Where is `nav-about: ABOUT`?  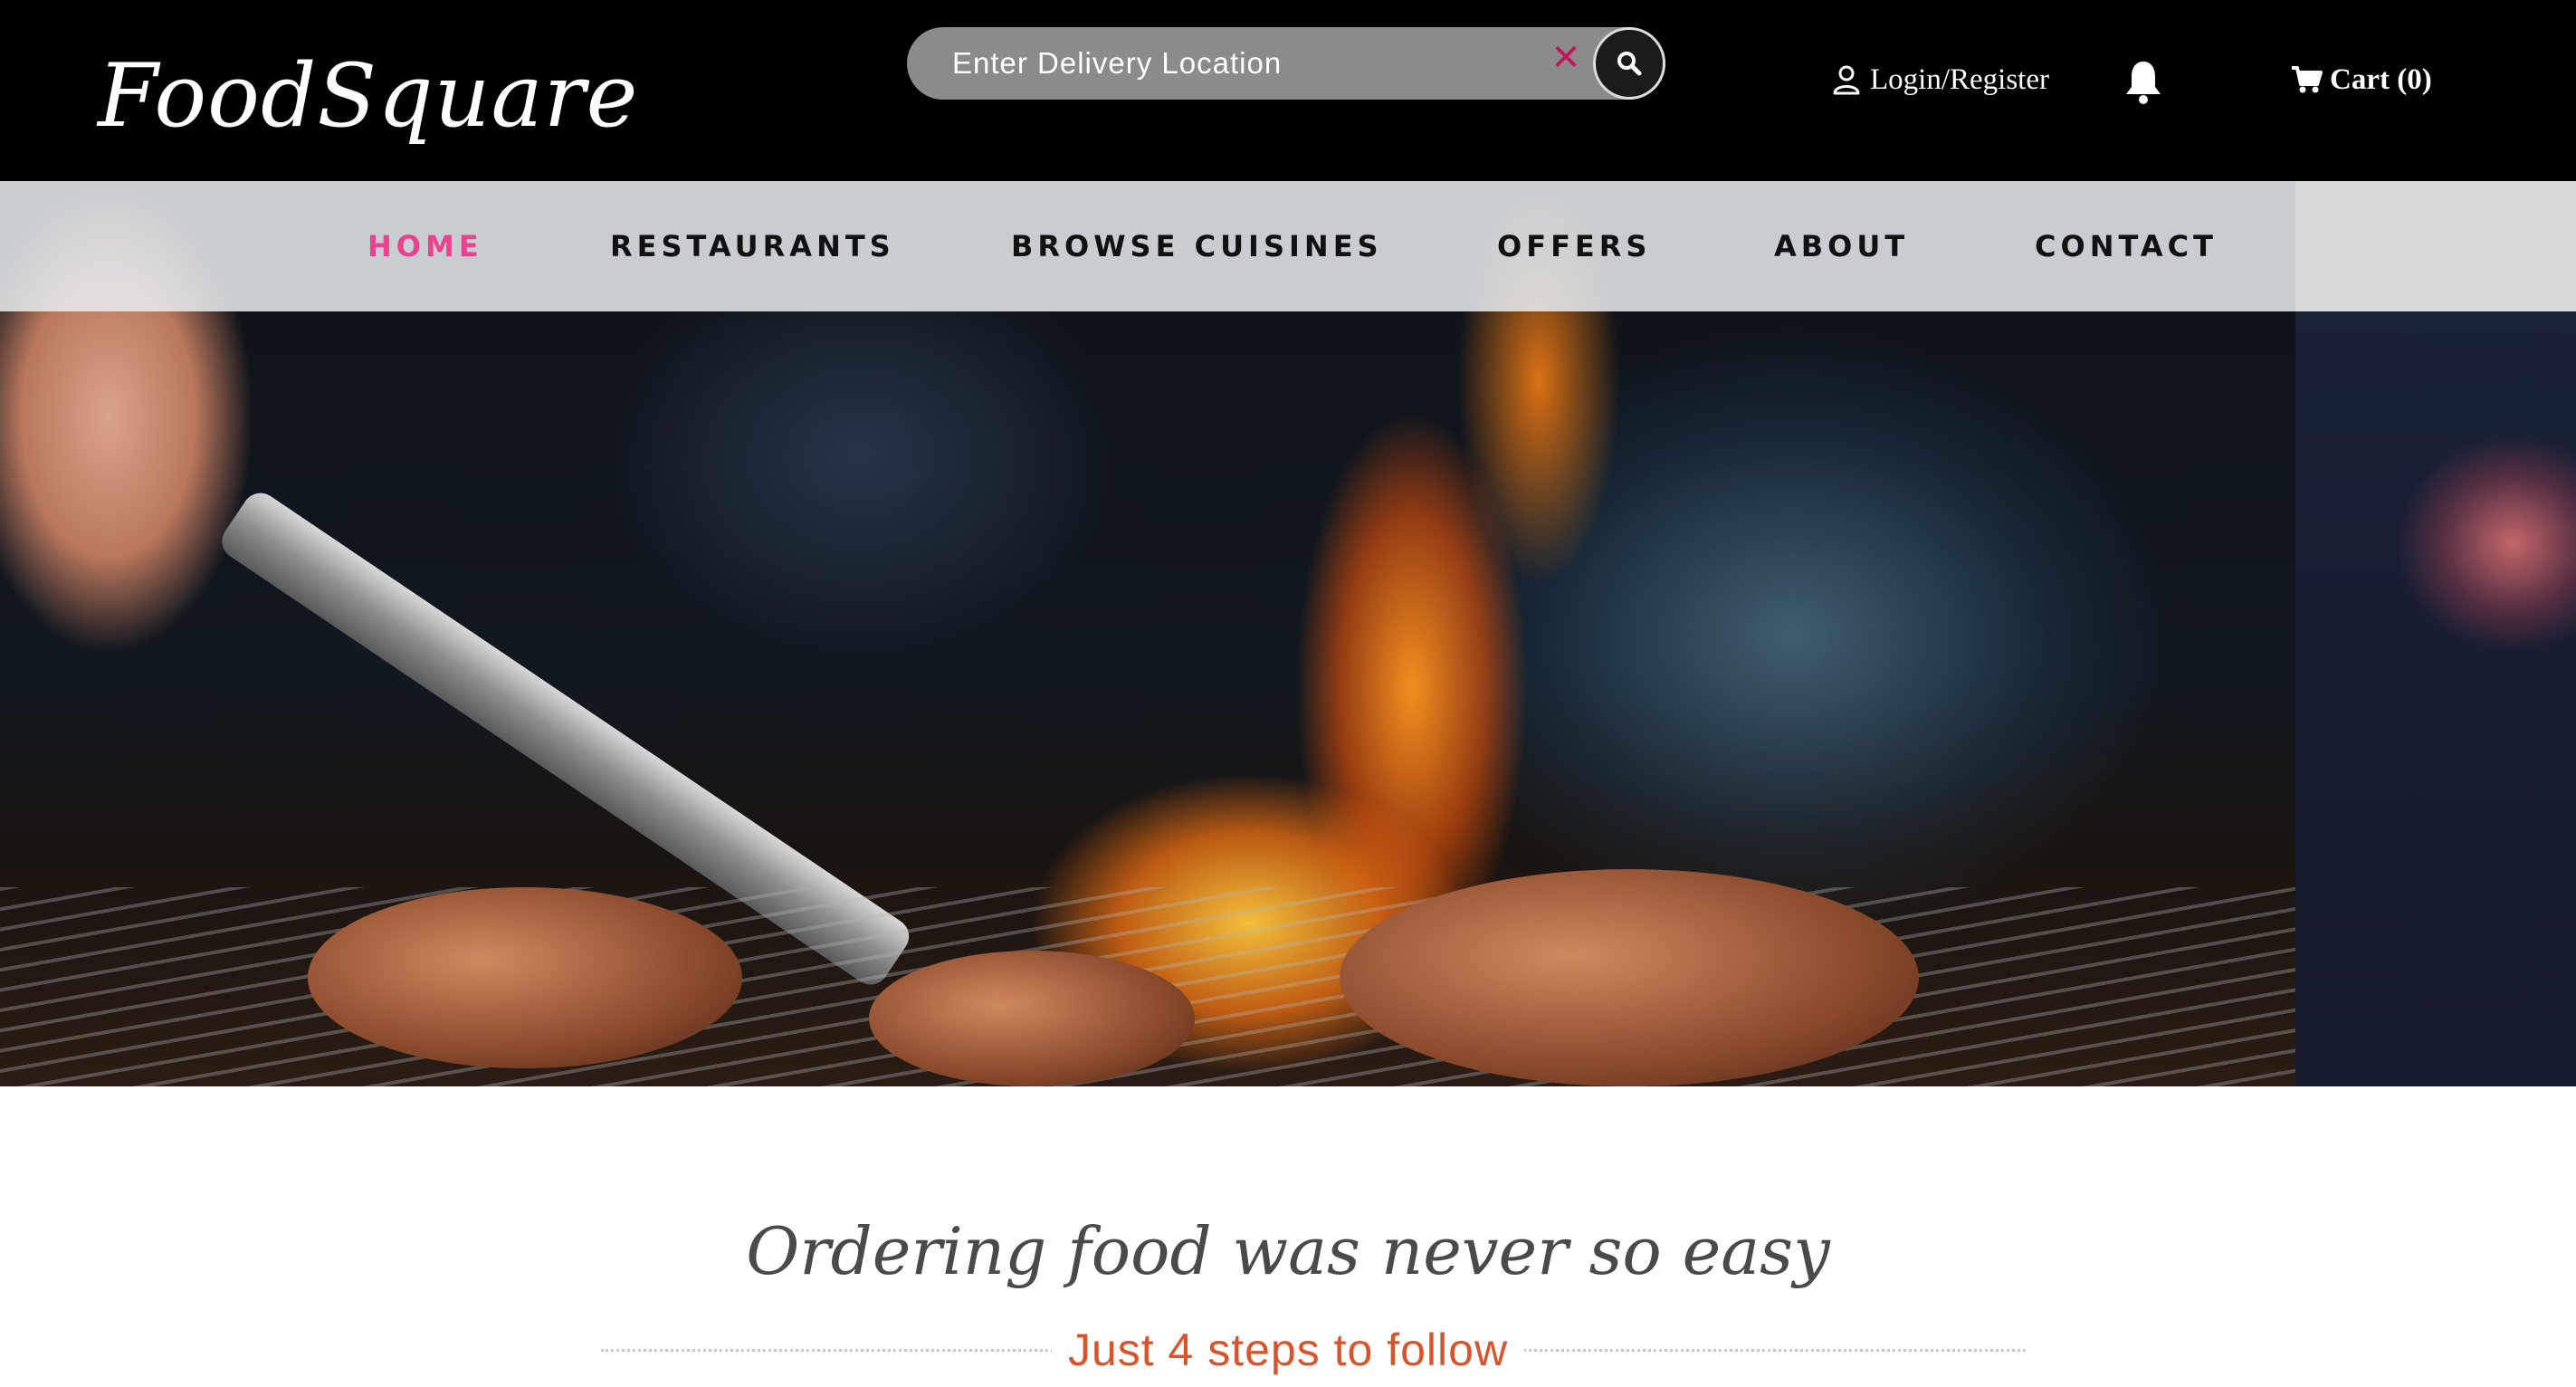 nav-about: ABOUT is located at coordinates (1841, 246).